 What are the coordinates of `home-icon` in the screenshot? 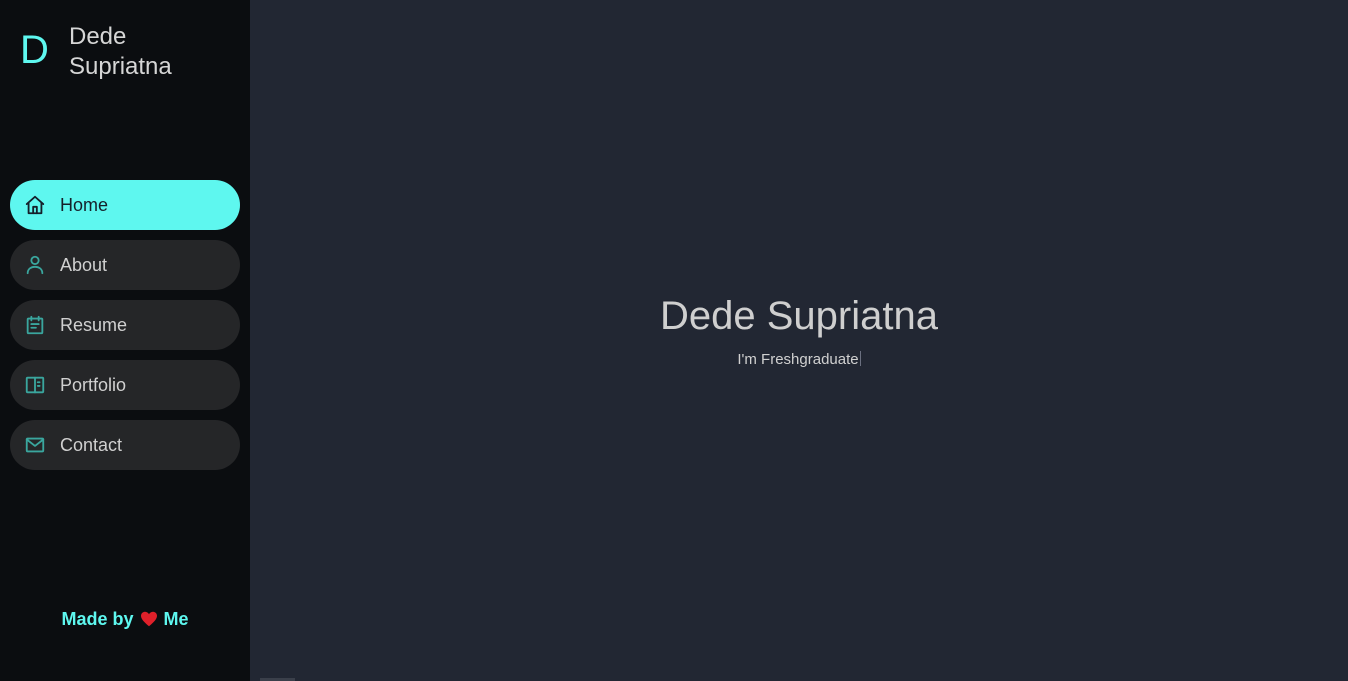 It's located at (35, 205).